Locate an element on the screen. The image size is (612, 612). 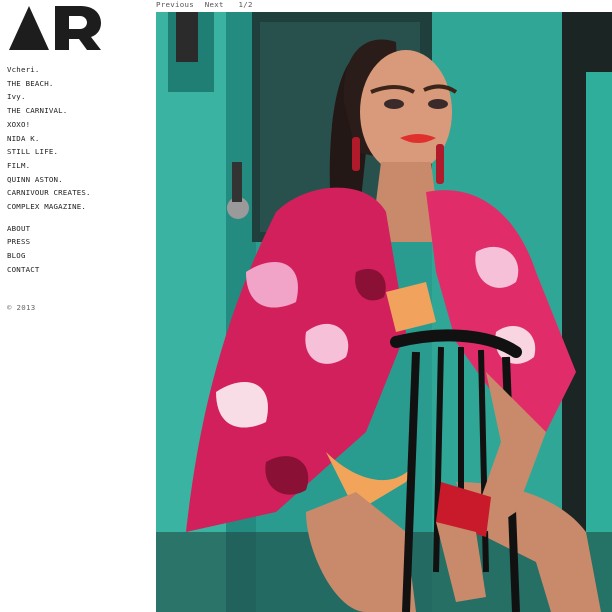
previous-link: Previous is located at coordinates (175, 4).